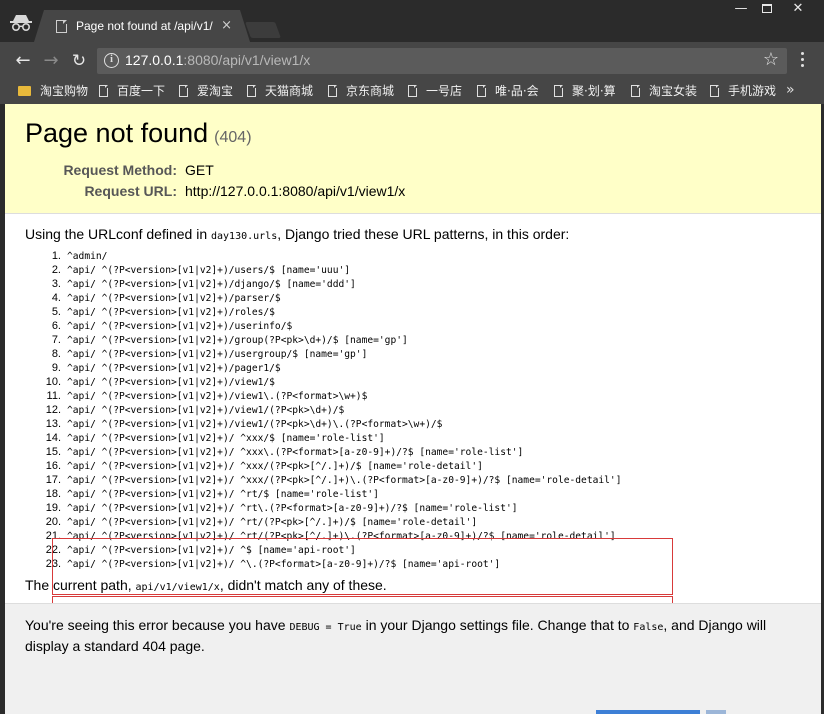  Describe the element at coordinates (51, 61) in the screenshot. I see `forward-button: →` at that location.